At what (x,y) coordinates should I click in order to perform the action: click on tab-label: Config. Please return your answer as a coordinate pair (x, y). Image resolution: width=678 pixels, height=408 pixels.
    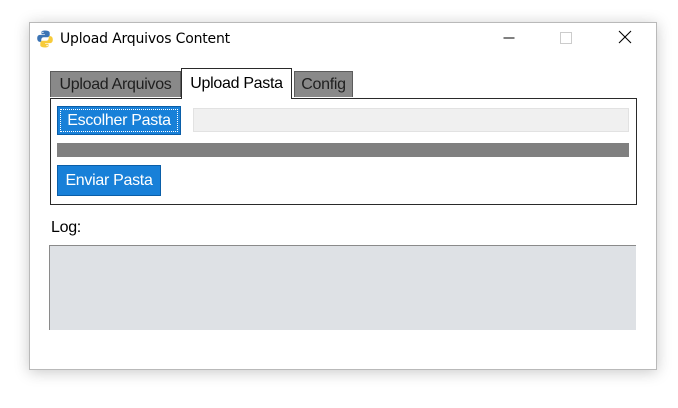
    Looking at the image, I should click on (323, 84).